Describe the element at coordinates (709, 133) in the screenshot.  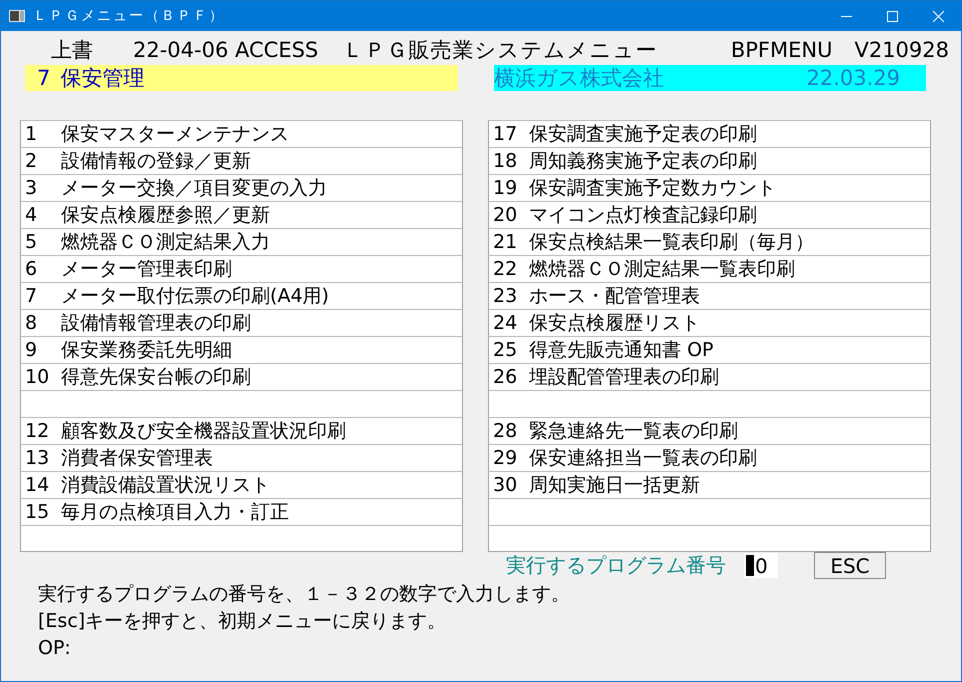
I see `menu-item: 17 保安調査実施予定表の印刷` at that location.